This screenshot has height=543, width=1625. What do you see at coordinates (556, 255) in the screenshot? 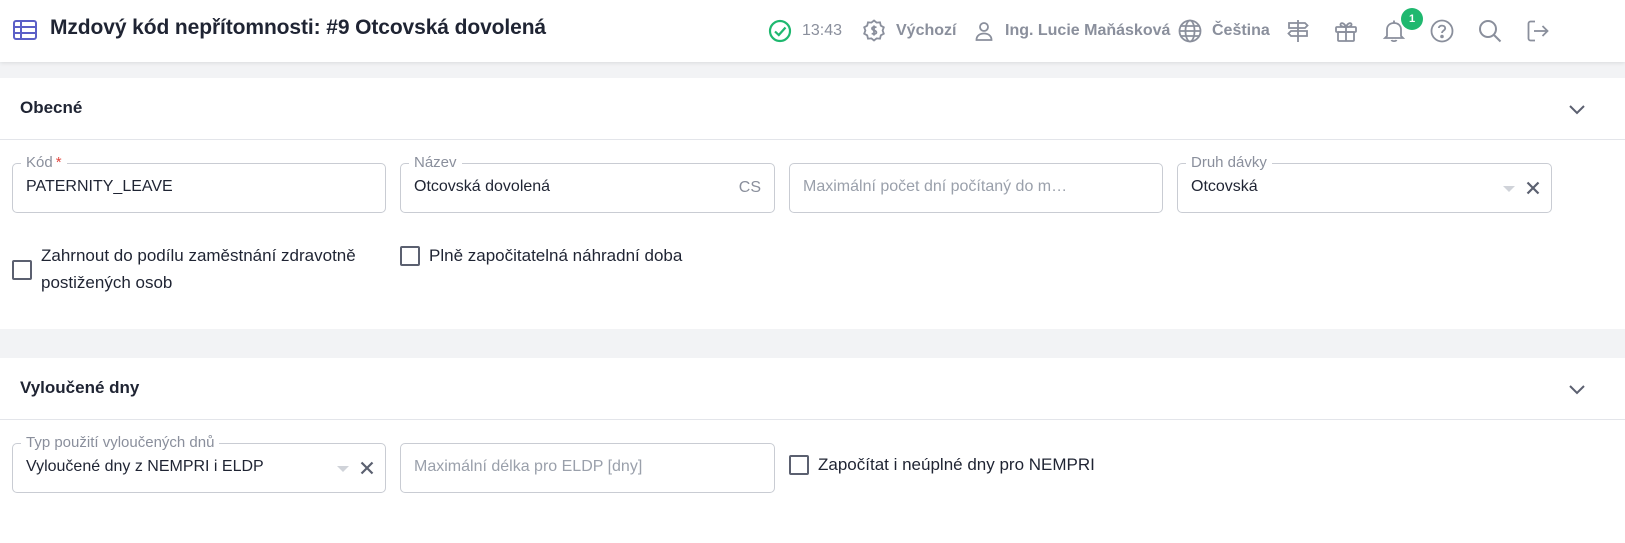
I see `checkbox-substitute-time-label: Plně započitatelná náhradní doba` at bounding box center [556, 255].